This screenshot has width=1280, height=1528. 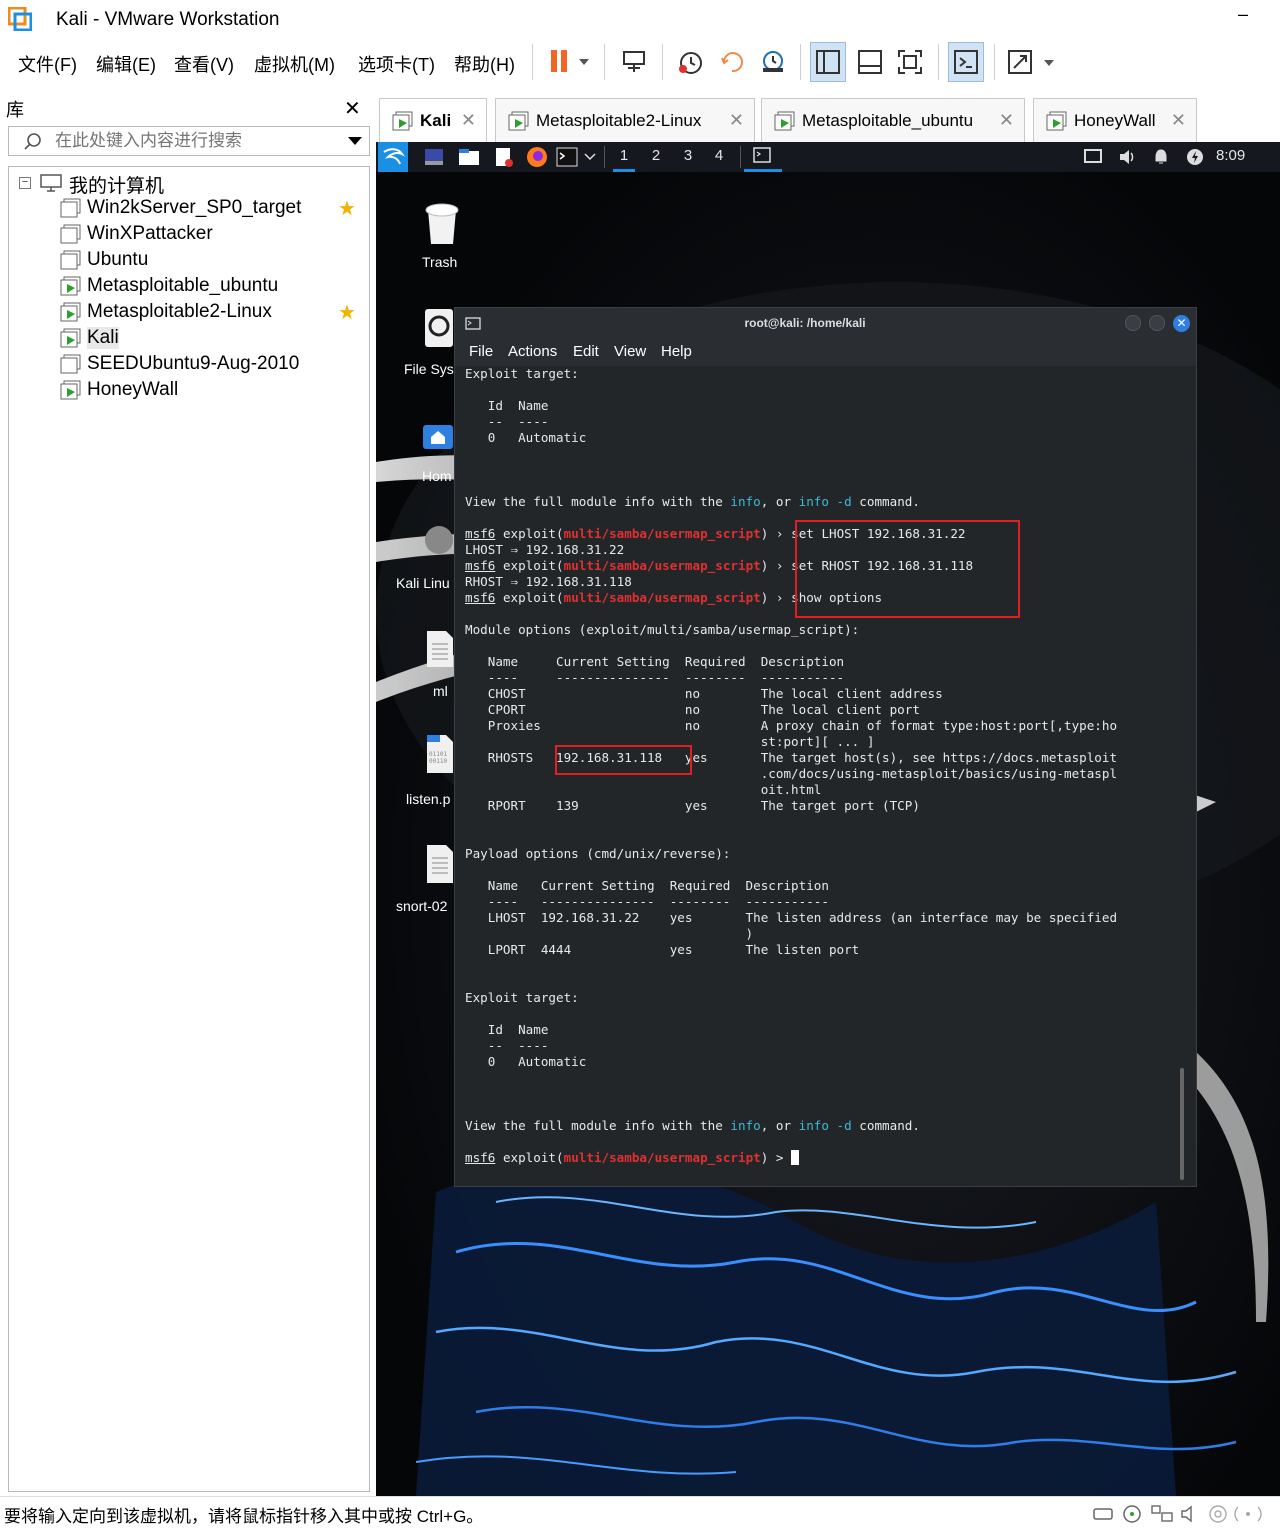 What do you see at coordinates (625, 120) in the screenshot?
I see `tab-metasploitable2-linux: Metasploitable2-Linux ✕` at bounding box center [625, 120].